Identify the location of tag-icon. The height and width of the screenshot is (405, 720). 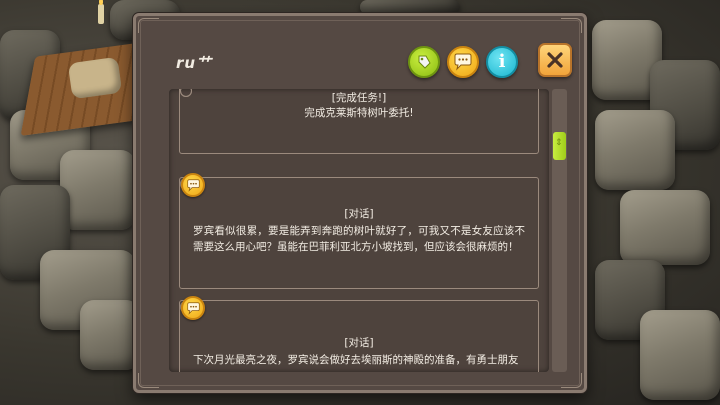
(424, 62).